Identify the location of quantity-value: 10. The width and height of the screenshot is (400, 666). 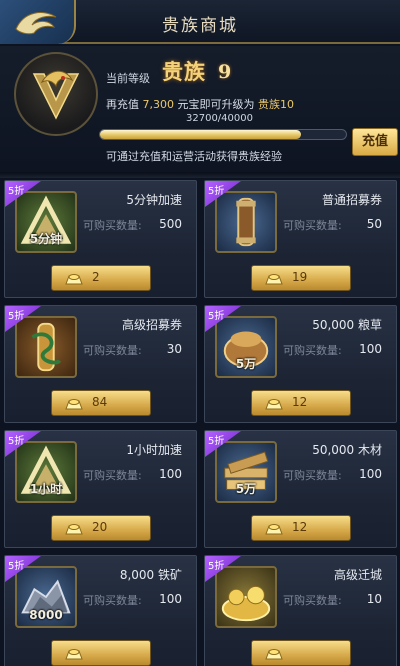
(374, 599).